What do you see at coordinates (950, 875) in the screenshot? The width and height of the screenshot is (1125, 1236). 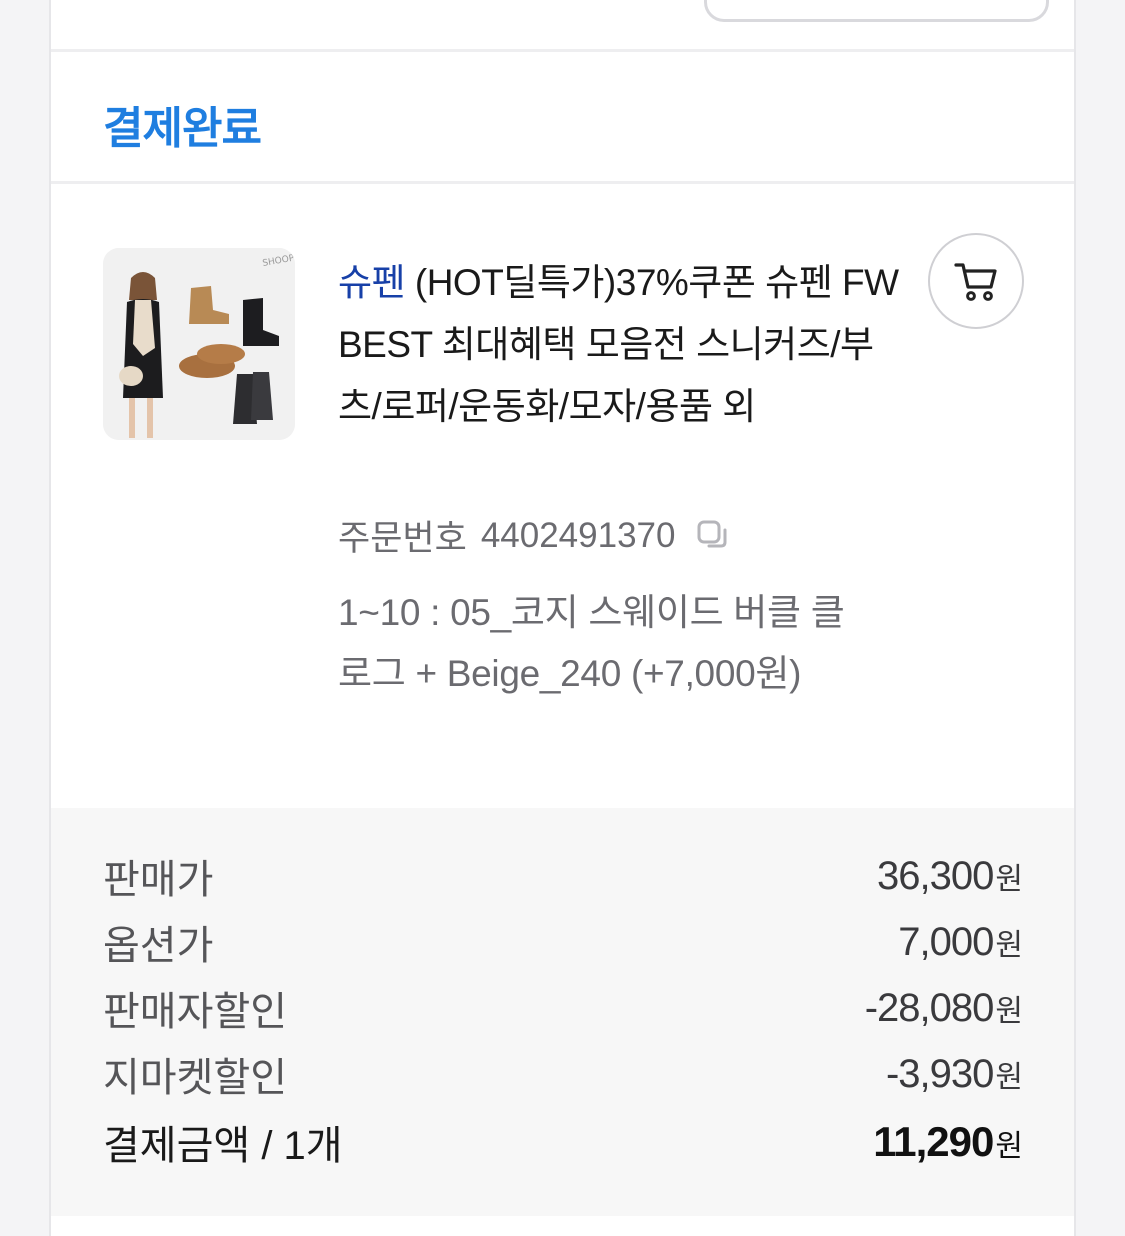 I see `row-value: 36,300원` at bounding box center [950, 875].